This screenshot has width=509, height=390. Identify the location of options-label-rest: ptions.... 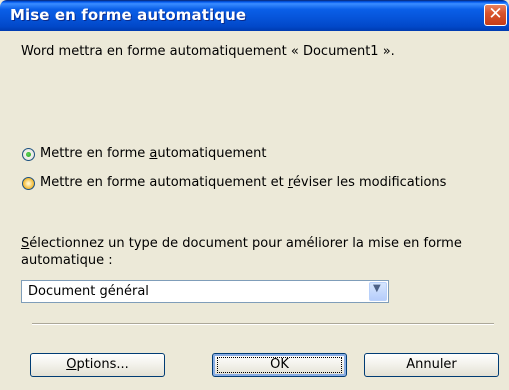
(102, 364).